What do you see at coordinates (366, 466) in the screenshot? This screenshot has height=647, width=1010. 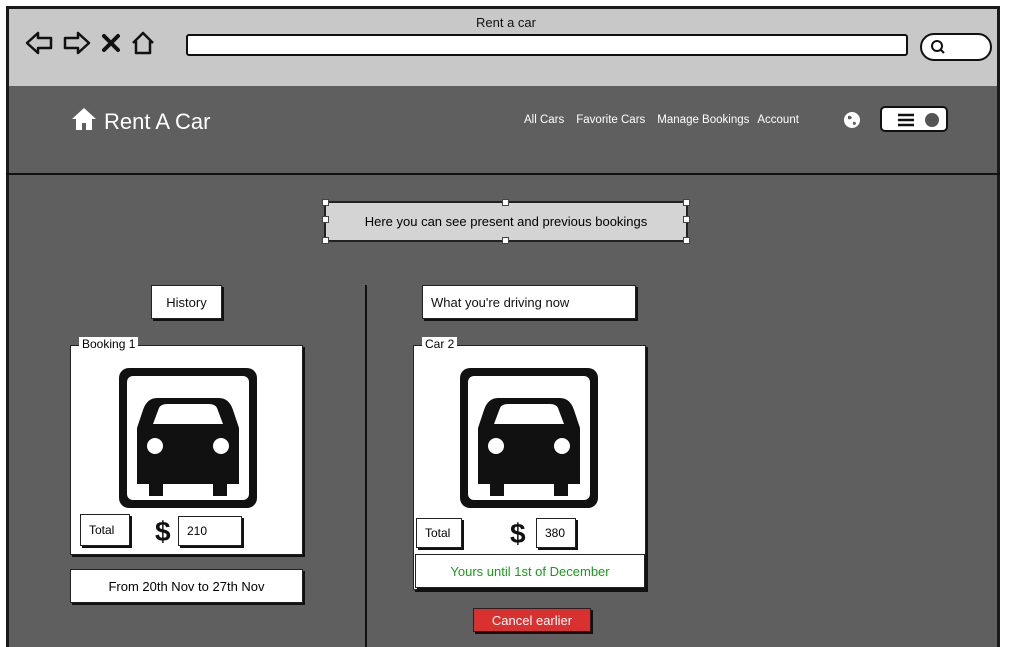 I see `column-divider` at bounding box center [366, 466].